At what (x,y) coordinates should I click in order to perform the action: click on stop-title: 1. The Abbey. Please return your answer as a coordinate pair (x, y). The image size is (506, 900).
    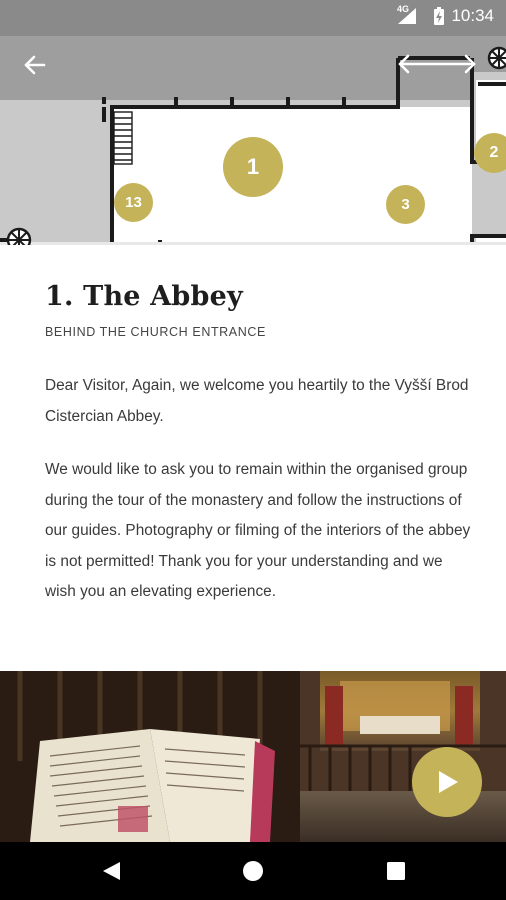
    Looking at the image, I should click on (144, 296).